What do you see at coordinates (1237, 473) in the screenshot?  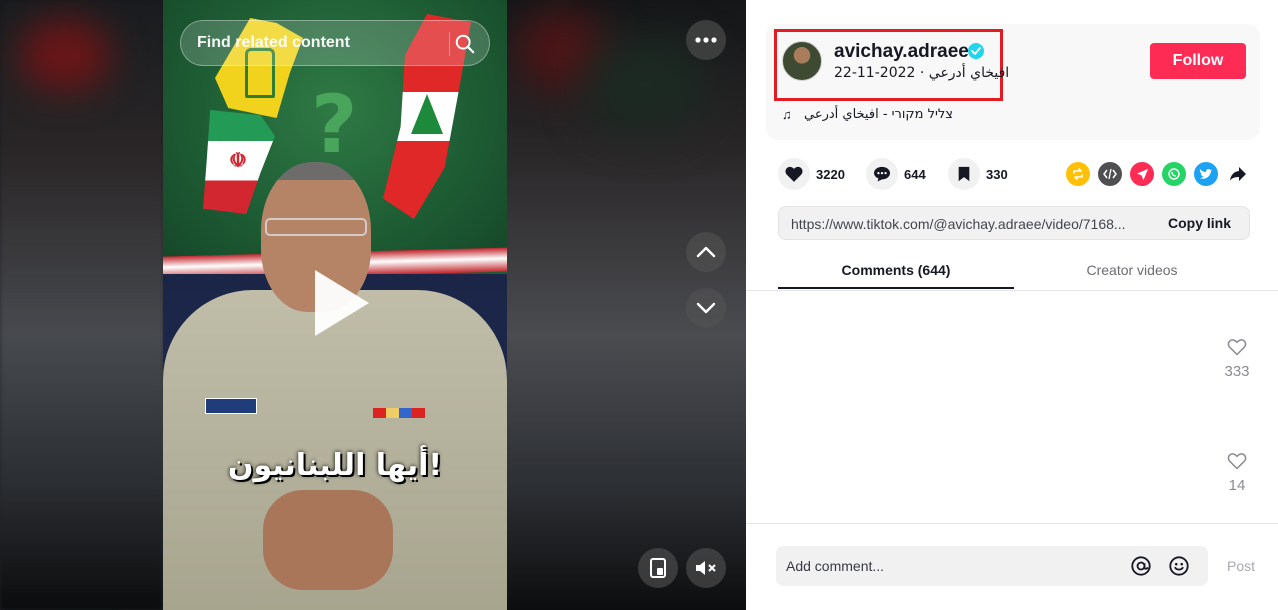 I see `comment-like: 14` at bounding box center [1237, 473].